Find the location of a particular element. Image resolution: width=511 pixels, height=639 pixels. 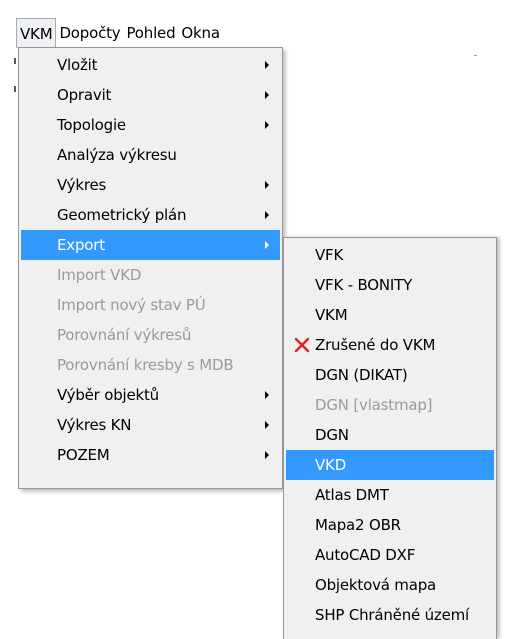

menu-item-geometricky-plan: Geometrický plán is located at coordinates (150, 215).